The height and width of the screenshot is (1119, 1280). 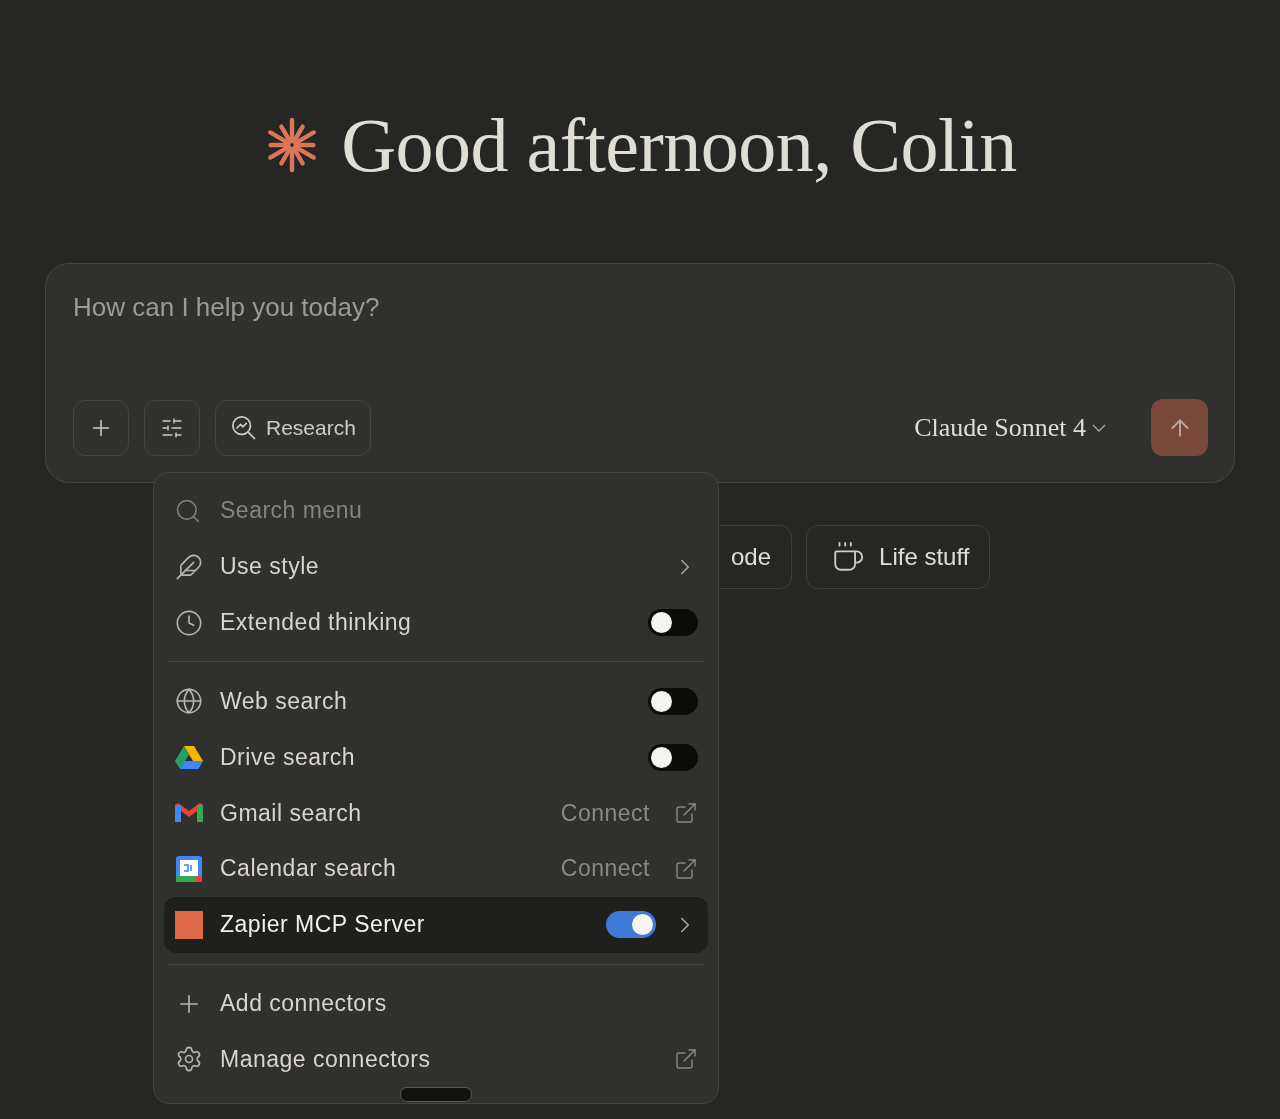 What do you see at coordinates (1179, 427) in the screenshot?
I see `send-button` at bounding box center [1179, 427].